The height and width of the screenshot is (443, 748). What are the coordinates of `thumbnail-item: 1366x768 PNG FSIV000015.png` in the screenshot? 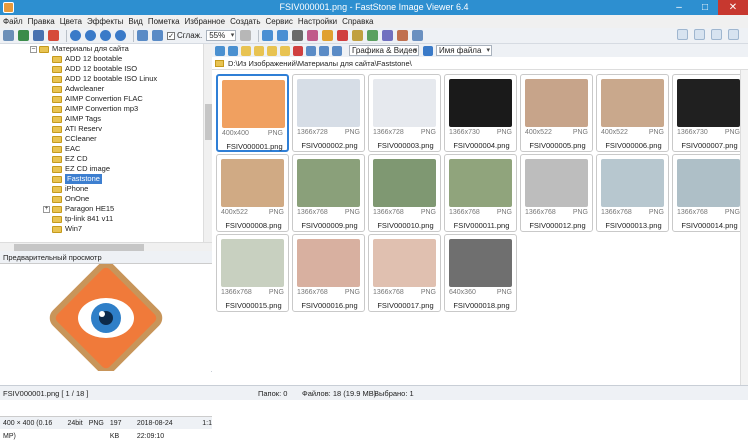 It's located at (252, 273).